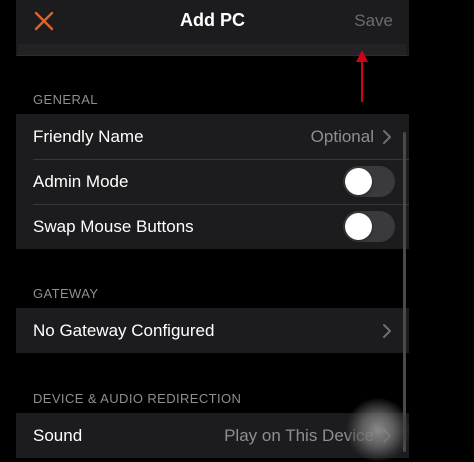  I want to click on gateway-row: No Gateway Configured, so click(212, 330).